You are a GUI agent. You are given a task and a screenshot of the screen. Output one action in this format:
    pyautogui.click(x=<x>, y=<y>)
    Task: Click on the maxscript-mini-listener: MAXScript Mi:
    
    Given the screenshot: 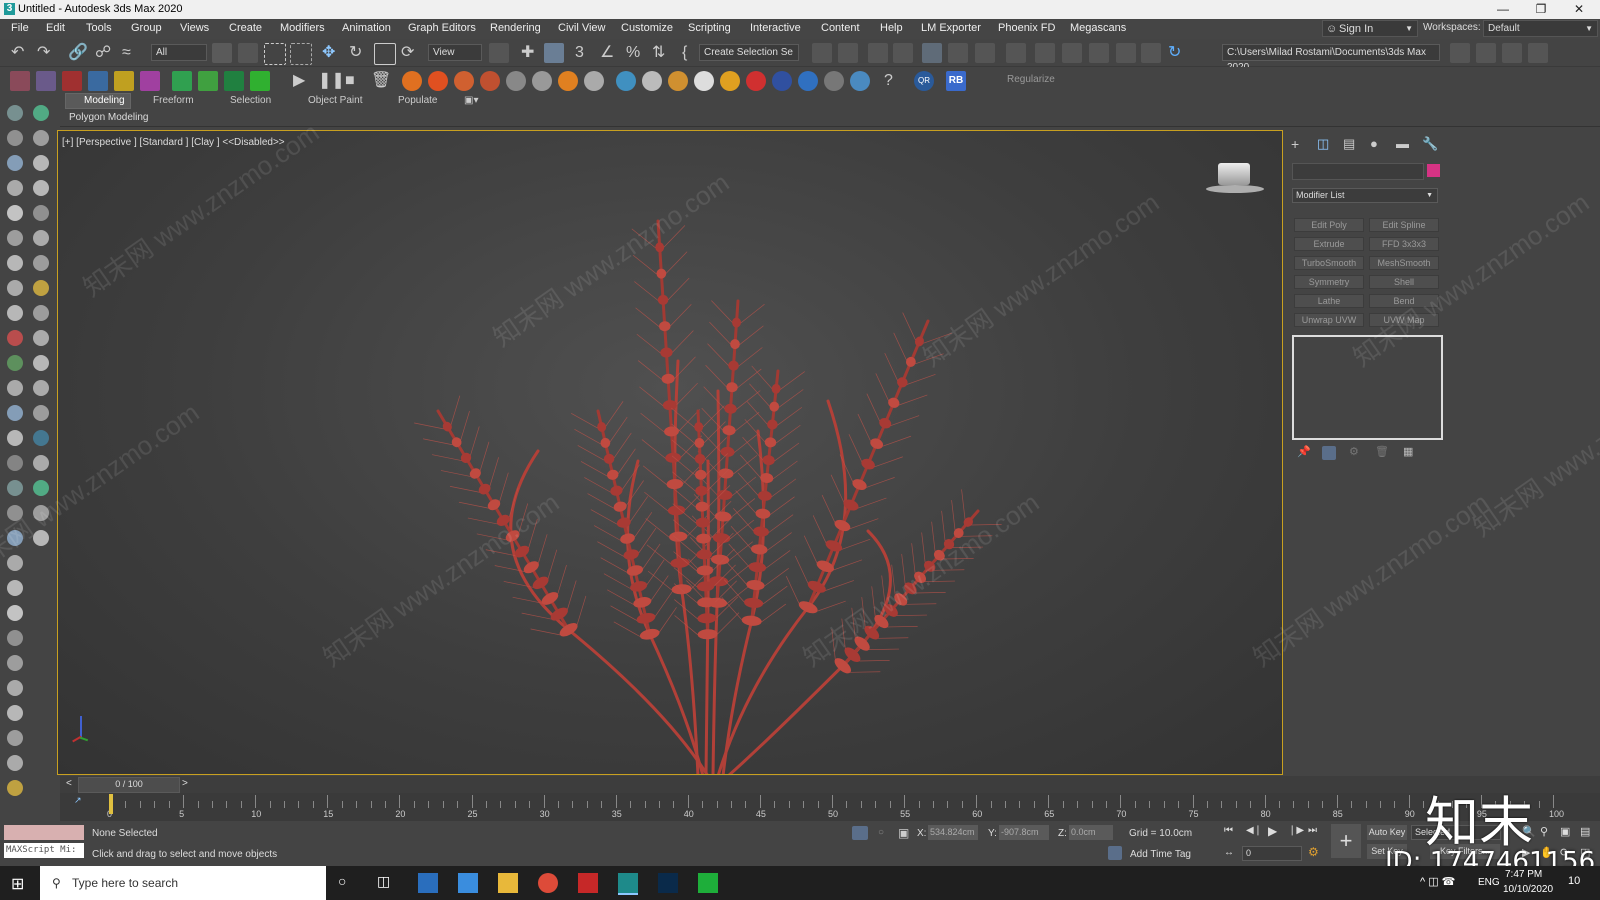 What is the action you would take?
    pyautogui.click(x=44, y=850)
    